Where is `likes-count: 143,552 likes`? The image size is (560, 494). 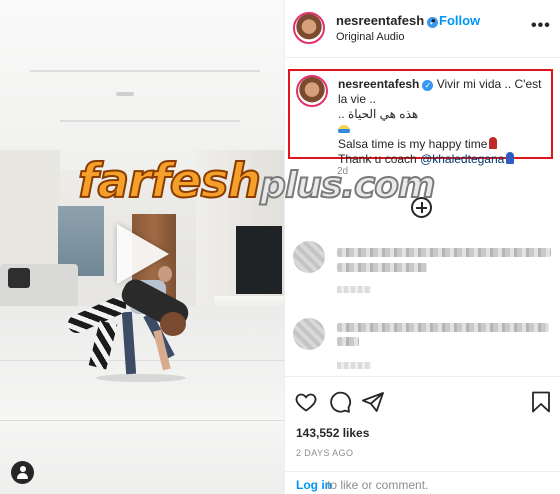
likes-count: 143,552 likes is located at coordinates (332, 433).